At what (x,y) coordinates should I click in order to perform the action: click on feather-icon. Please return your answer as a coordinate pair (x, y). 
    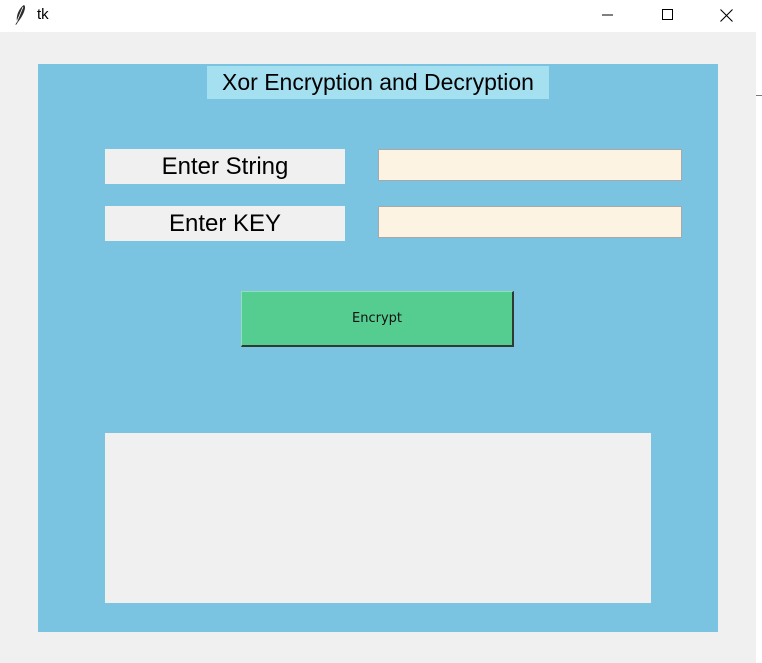
    Looking at the image, I should click on (20, 15).